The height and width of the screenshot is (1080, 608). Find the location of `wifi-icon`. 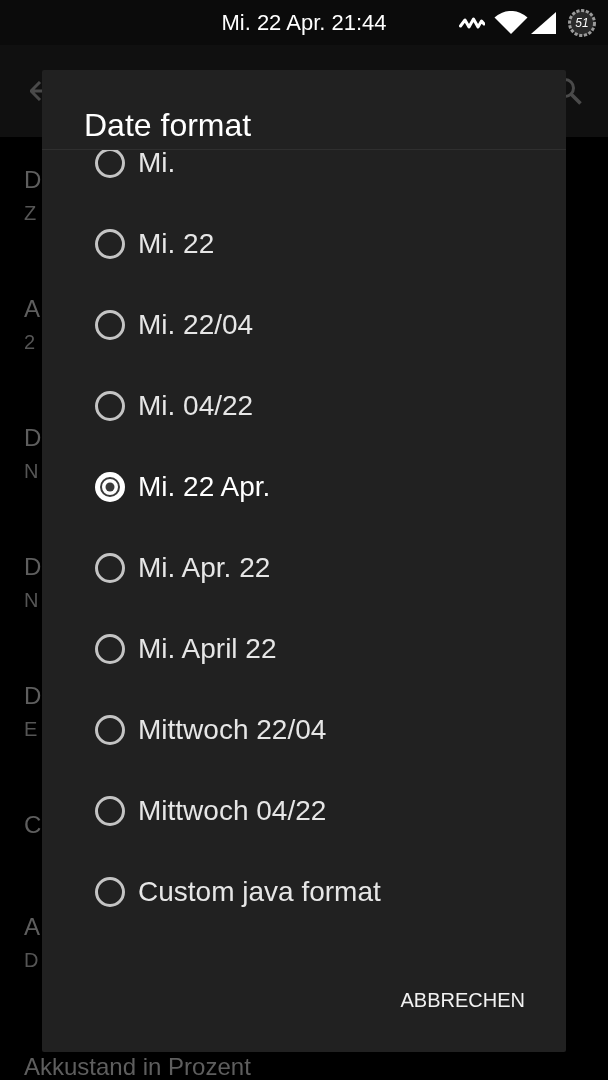

wifi-icon is located at coordinates (511, 22).